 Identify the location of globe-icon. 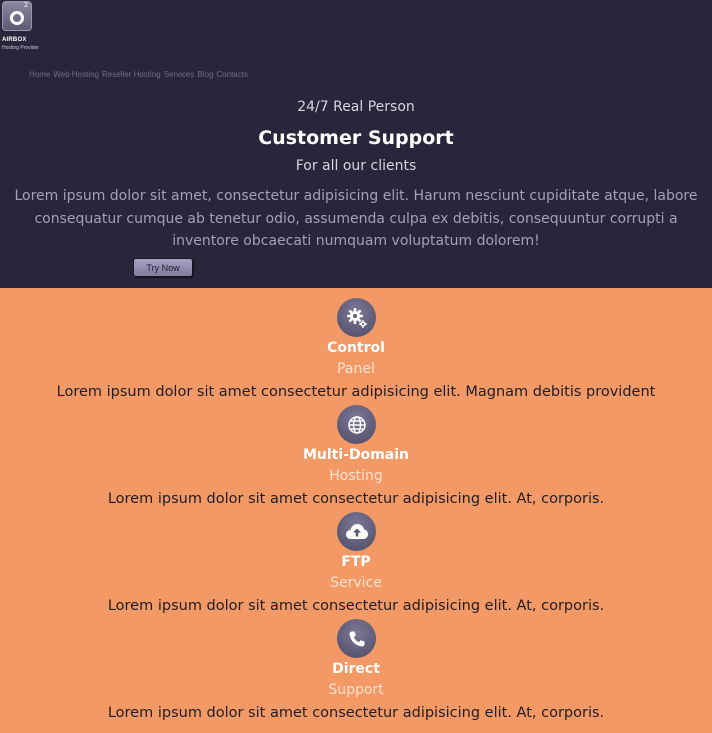
(356, 424).